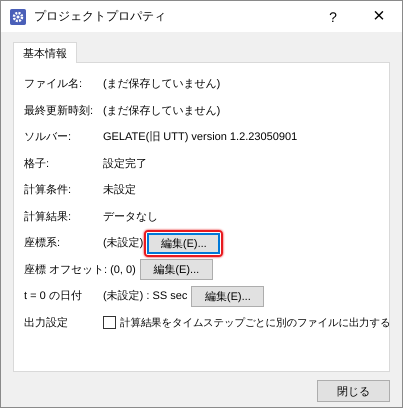 This screenshot has height=408, width=403. I want to click on field-label: ソルバー:, so click(48, 137).